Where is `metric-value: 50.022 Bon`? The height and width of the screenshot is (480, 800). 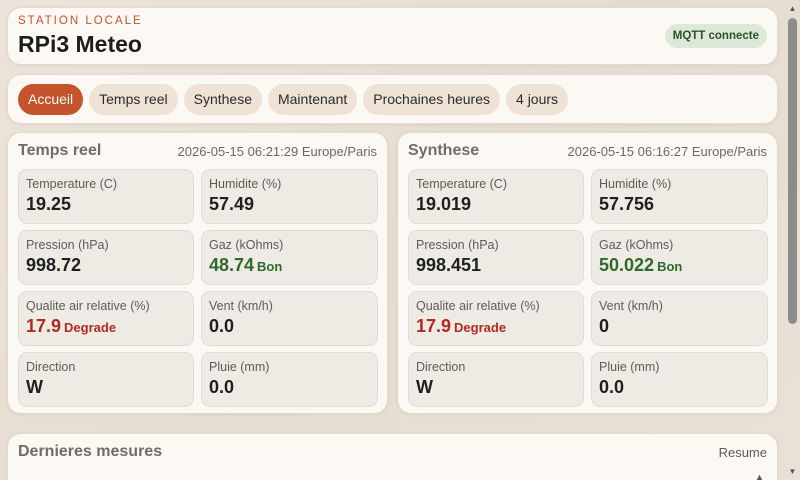 metric-value: 50.022 Bon is located at coordinates (641, 265).